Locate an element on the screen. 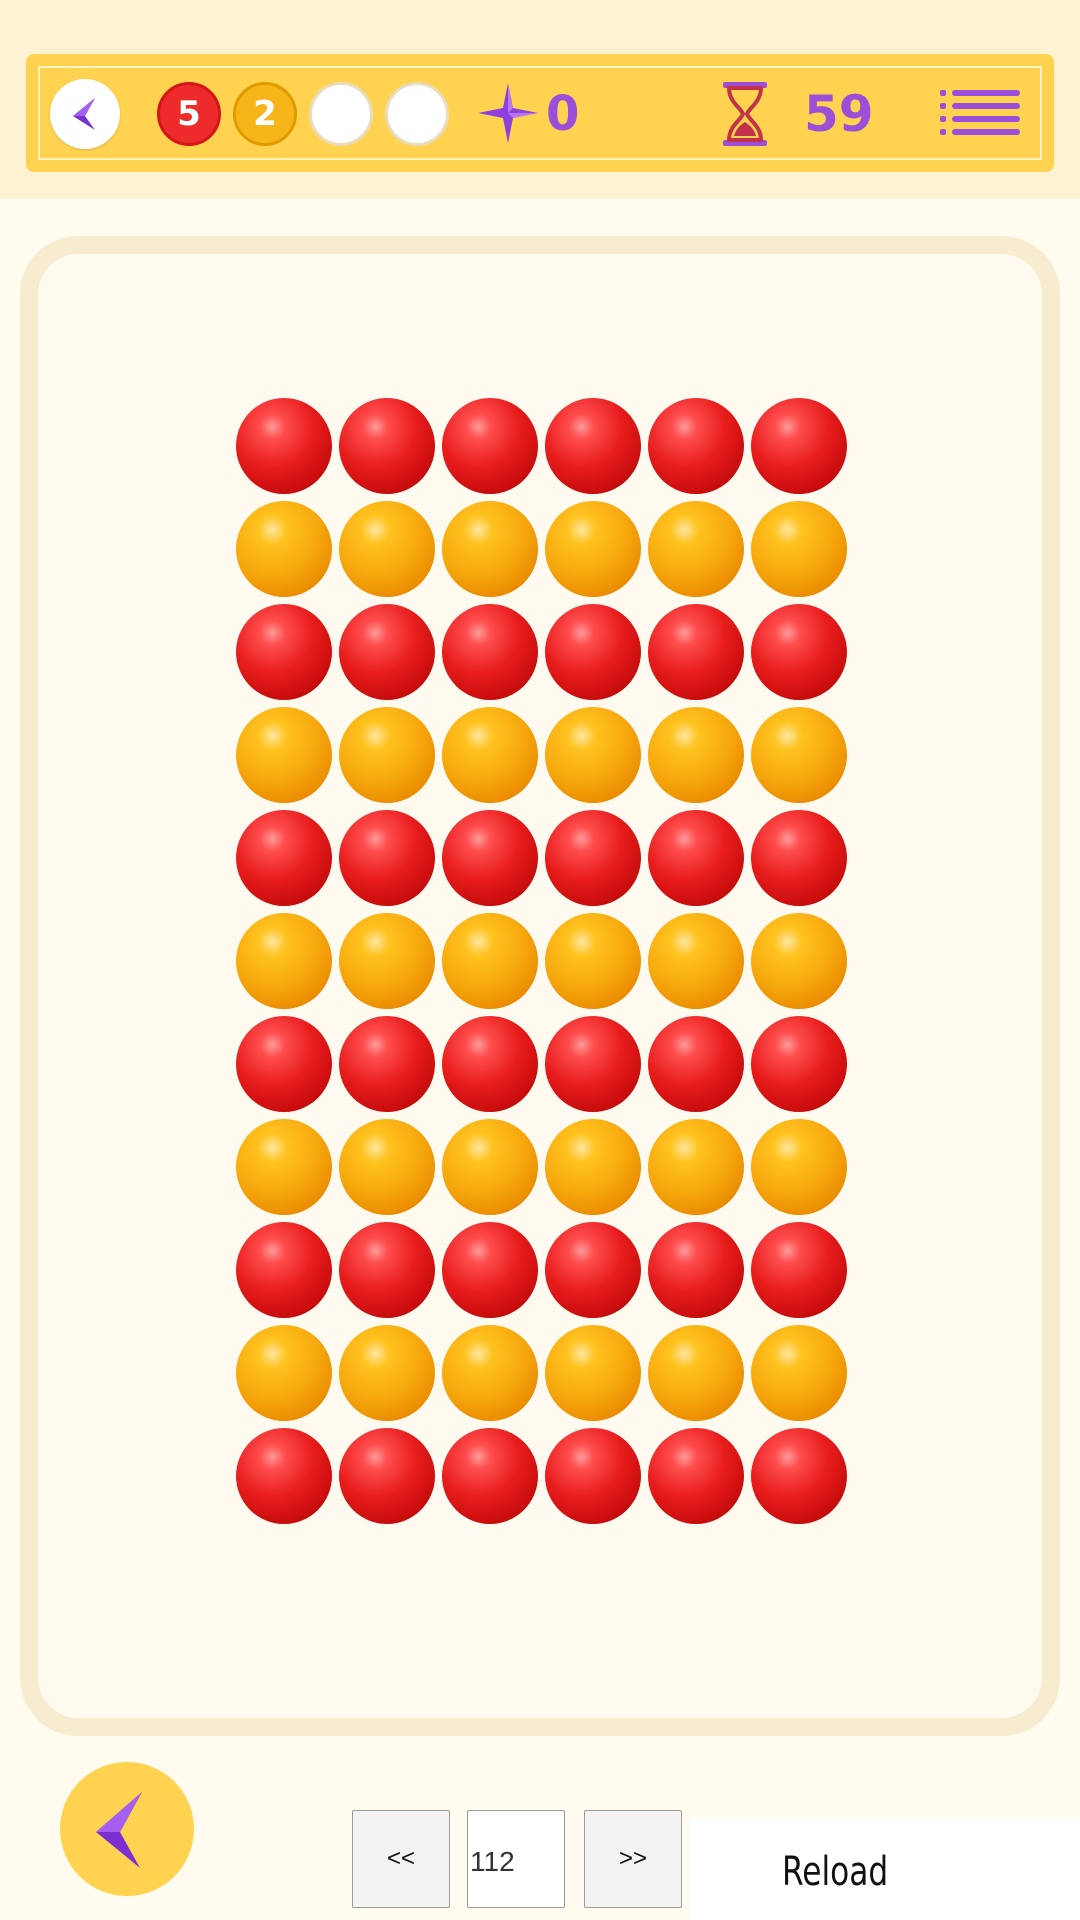 The height and width of the screenshot is (1920, 1080). next-level-button: >> is located at coordinates (633, 1859).